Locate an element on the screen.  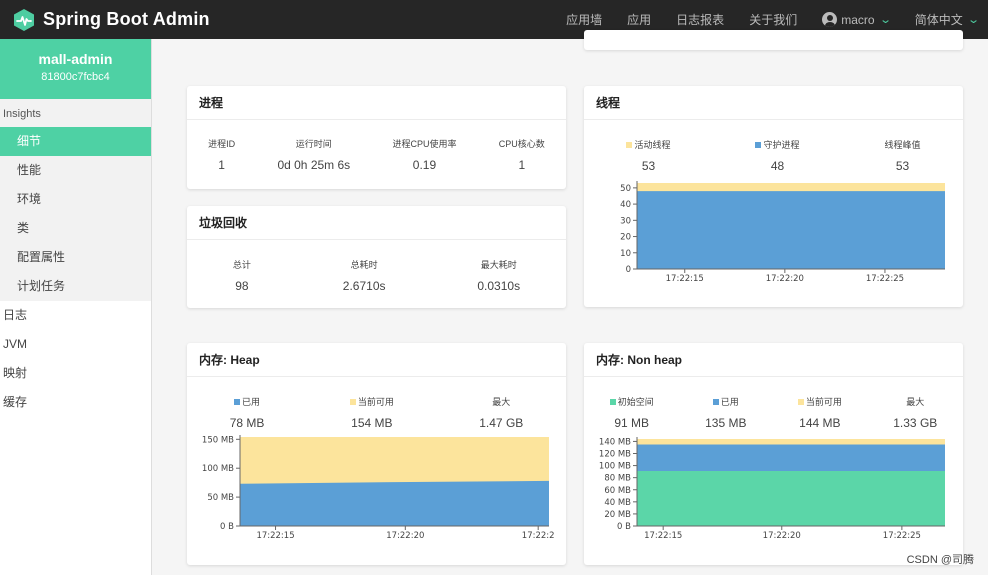
sidebar-item-logging: 日志 is located at coordinates (75, 315).